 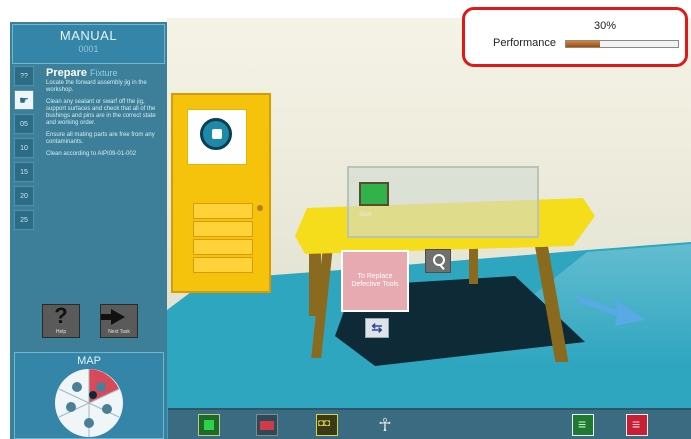 I want to click on step-tab: 10, so click(x=24, y=148).